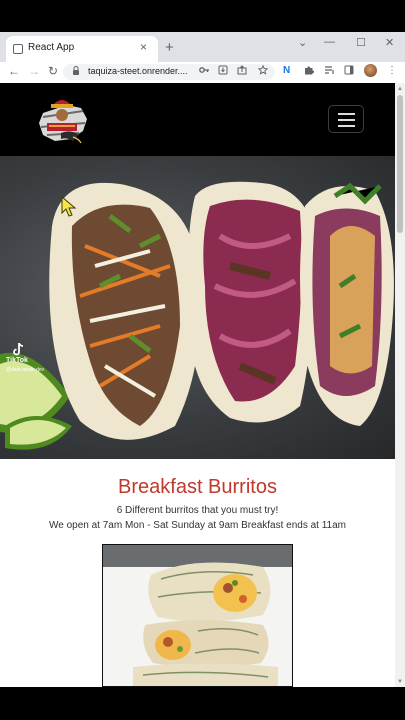 The image size is (405, 720). What do you see at coordinates (69, 206) in the screenshot?
I see `mouse-cursor-icon` at bounding box center [69, 206].